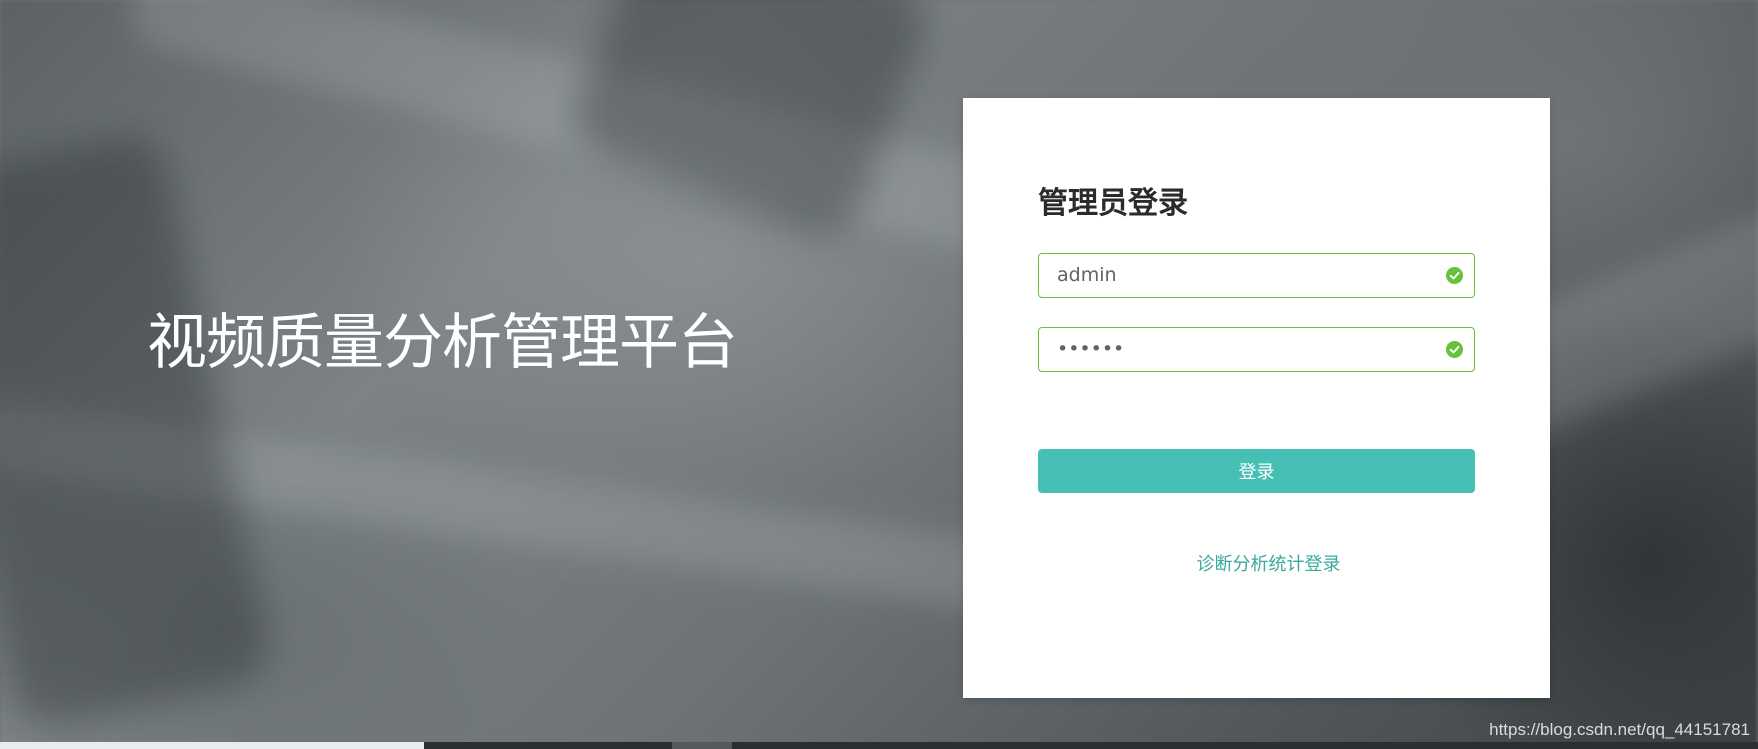 This screenshot has width=1758, height=749. Describe the element at coordinates (1256, 471) in the screenshot. I see `login-button: 登录` at that location.